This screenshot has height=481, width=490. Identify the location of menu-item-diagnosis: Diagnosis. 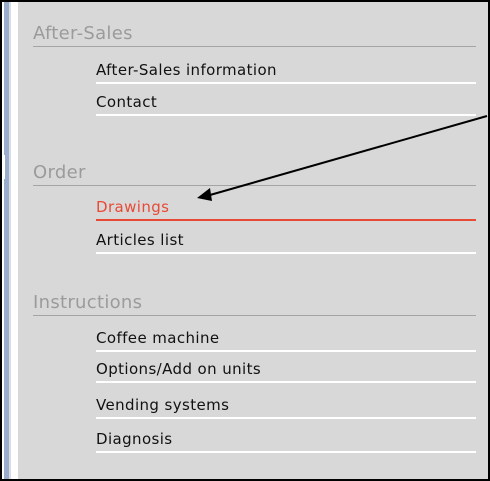
(286, 441).